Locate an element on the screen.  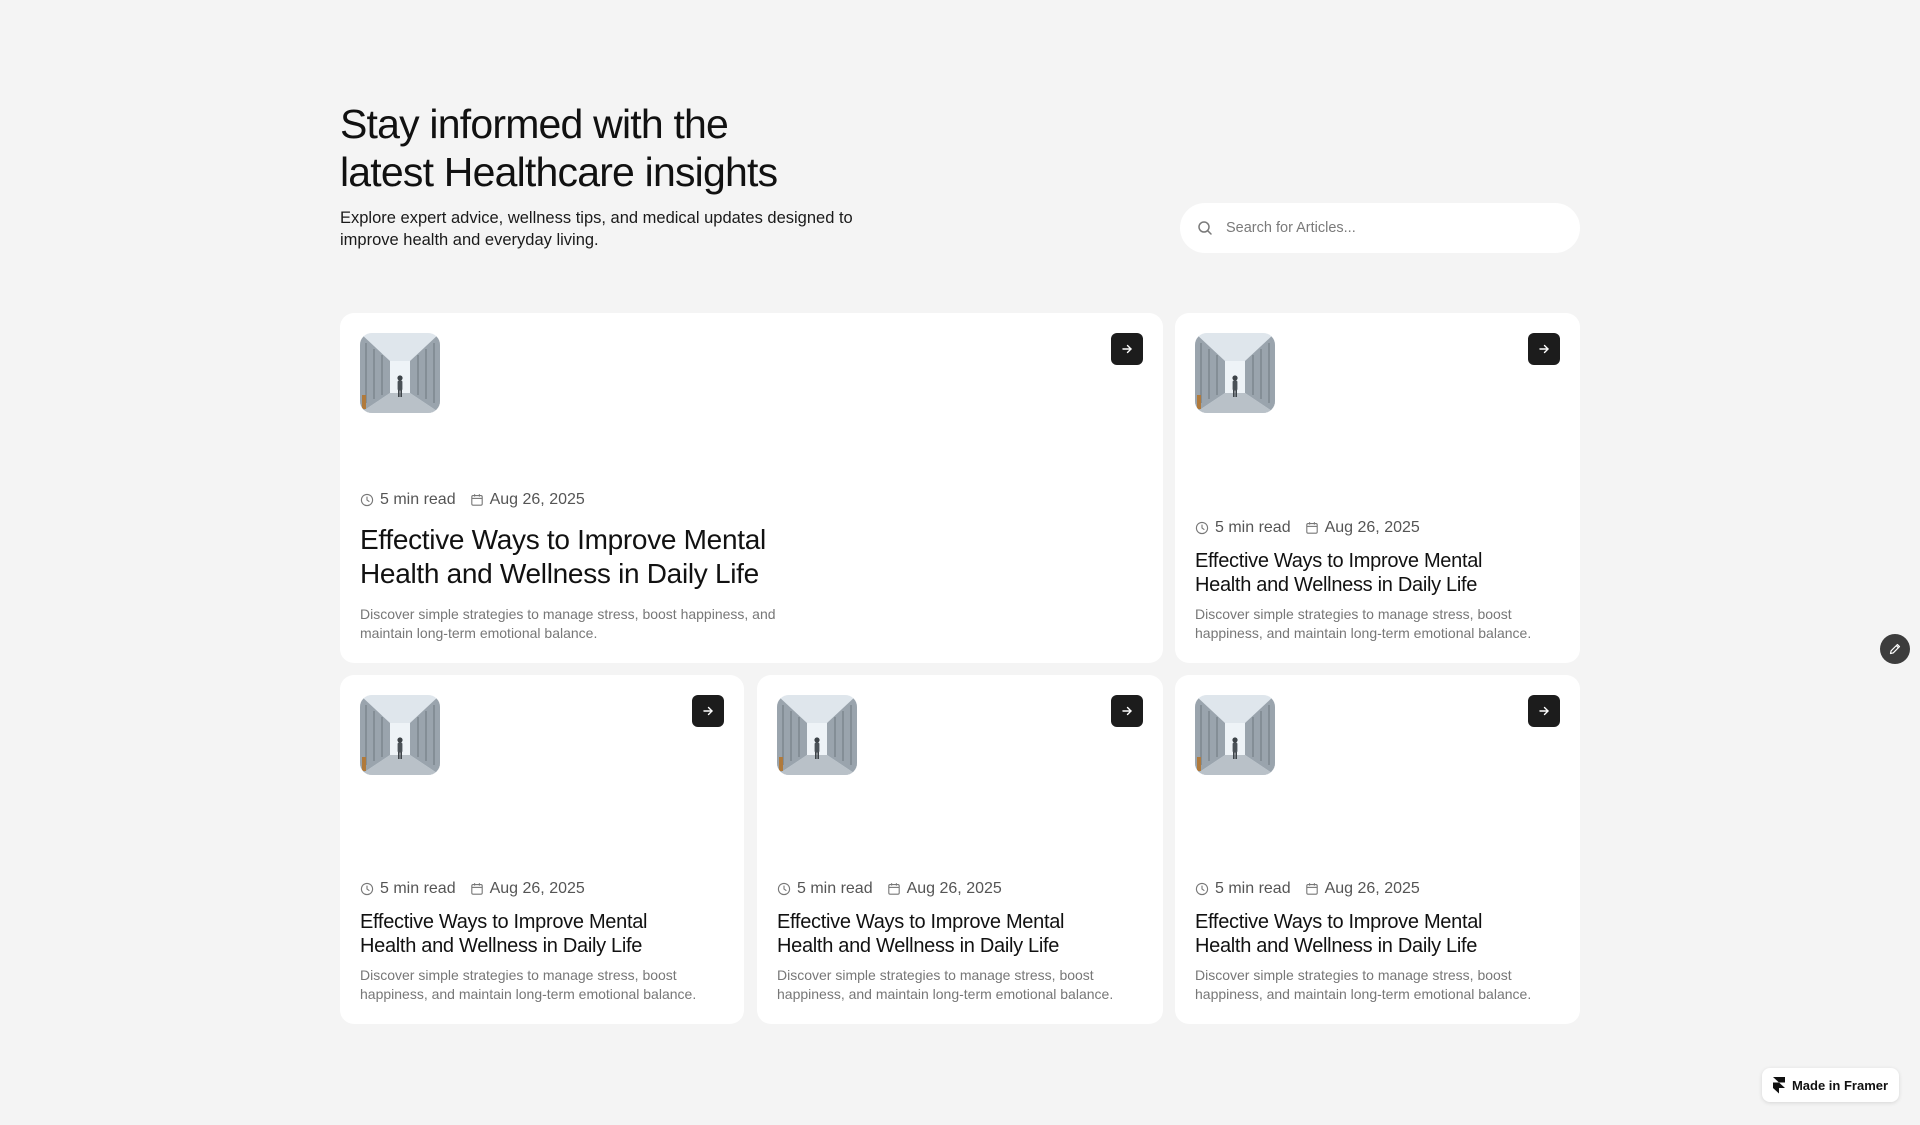
edit-button is located at coordinates (1895, 649).